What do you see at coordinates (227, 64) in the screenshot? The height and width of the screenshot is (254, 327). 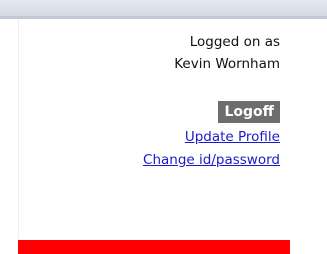 I see `user-name: Kevin Wornham` at bounding box center [227, 64].